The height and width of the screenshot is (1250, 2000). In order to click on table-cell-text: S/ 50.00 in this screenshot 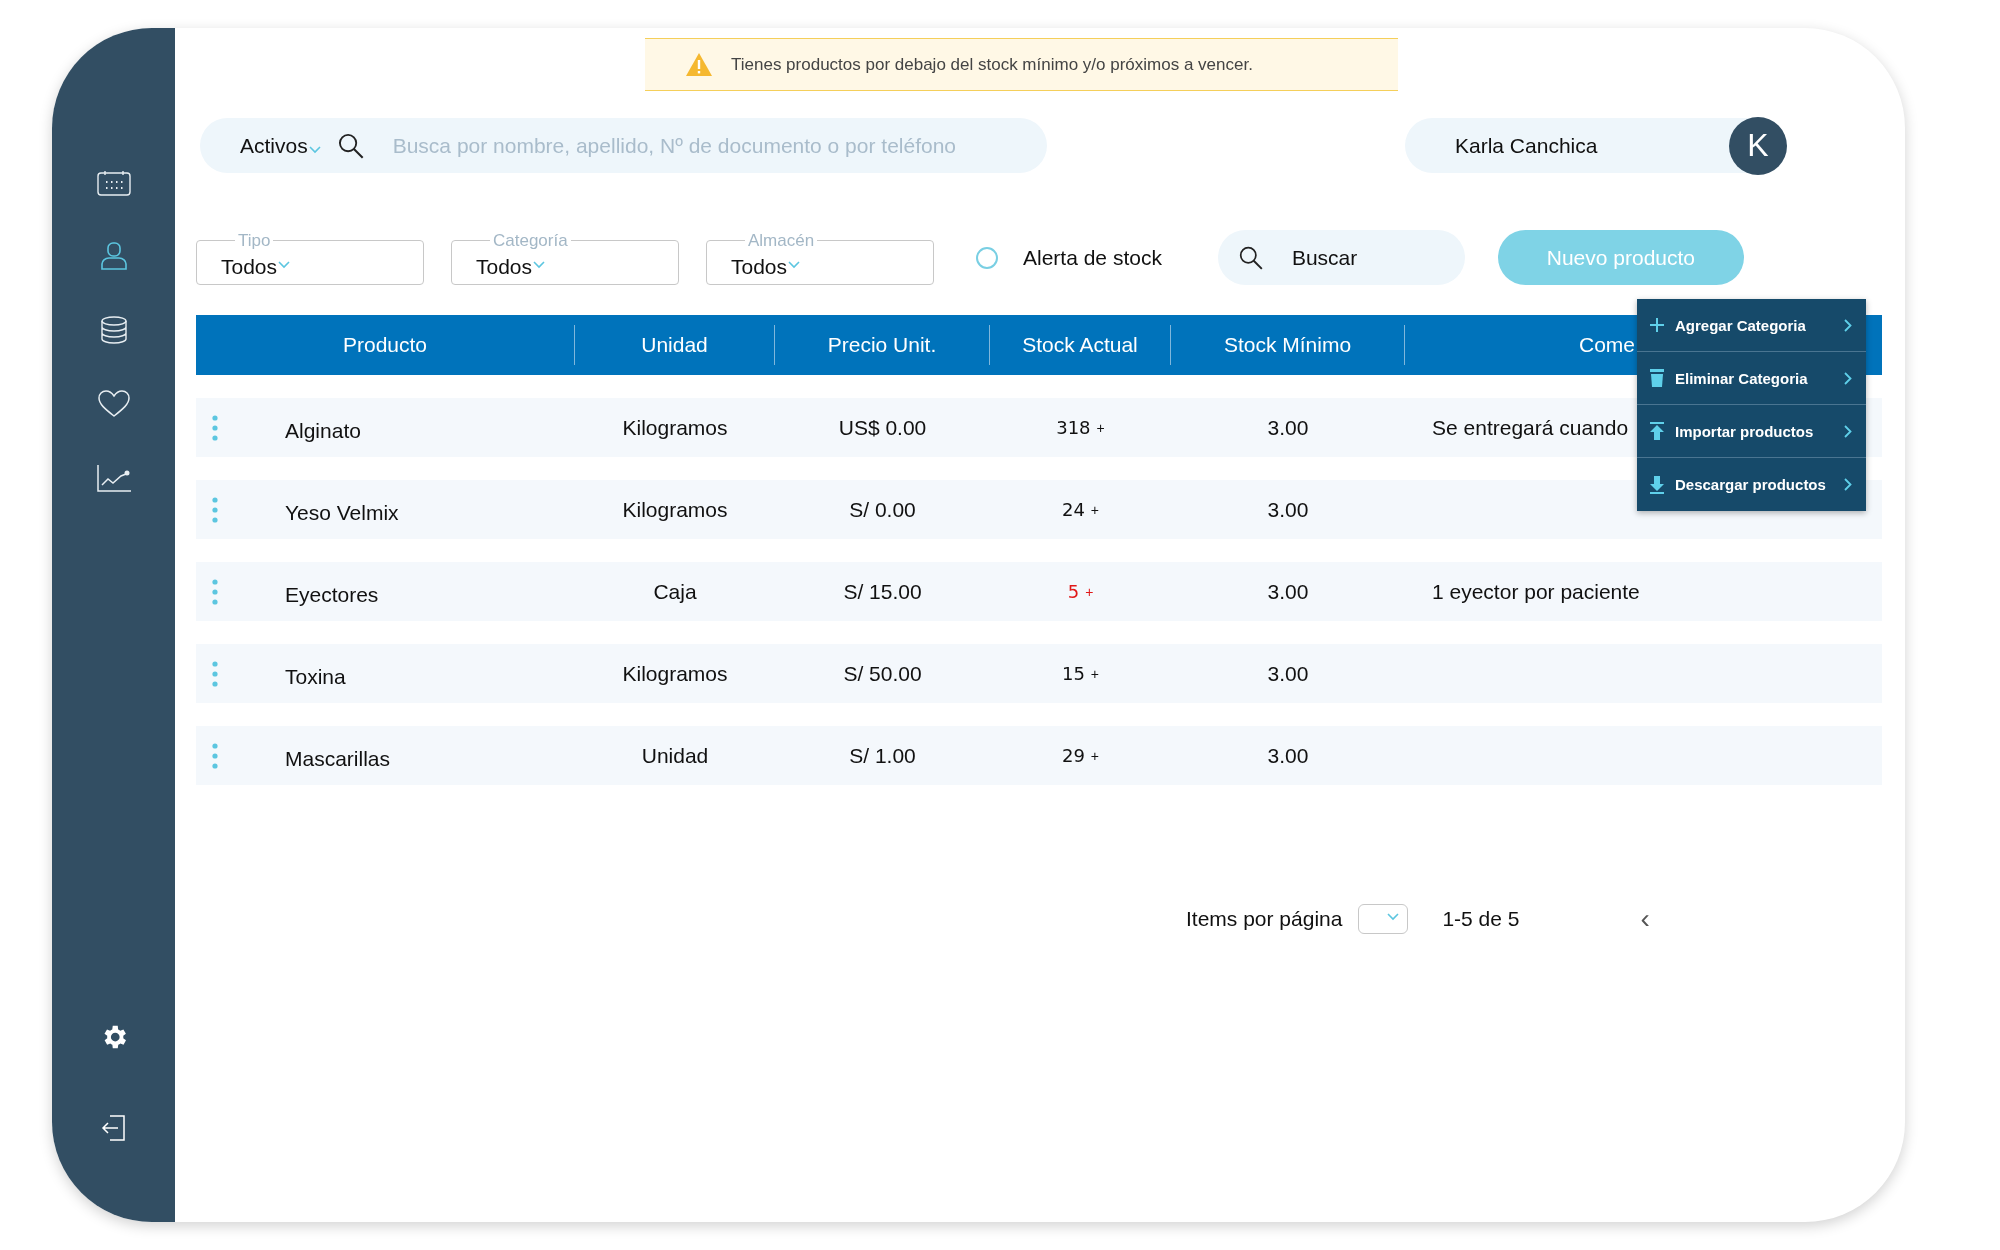, I will do `click(882, 673)`.